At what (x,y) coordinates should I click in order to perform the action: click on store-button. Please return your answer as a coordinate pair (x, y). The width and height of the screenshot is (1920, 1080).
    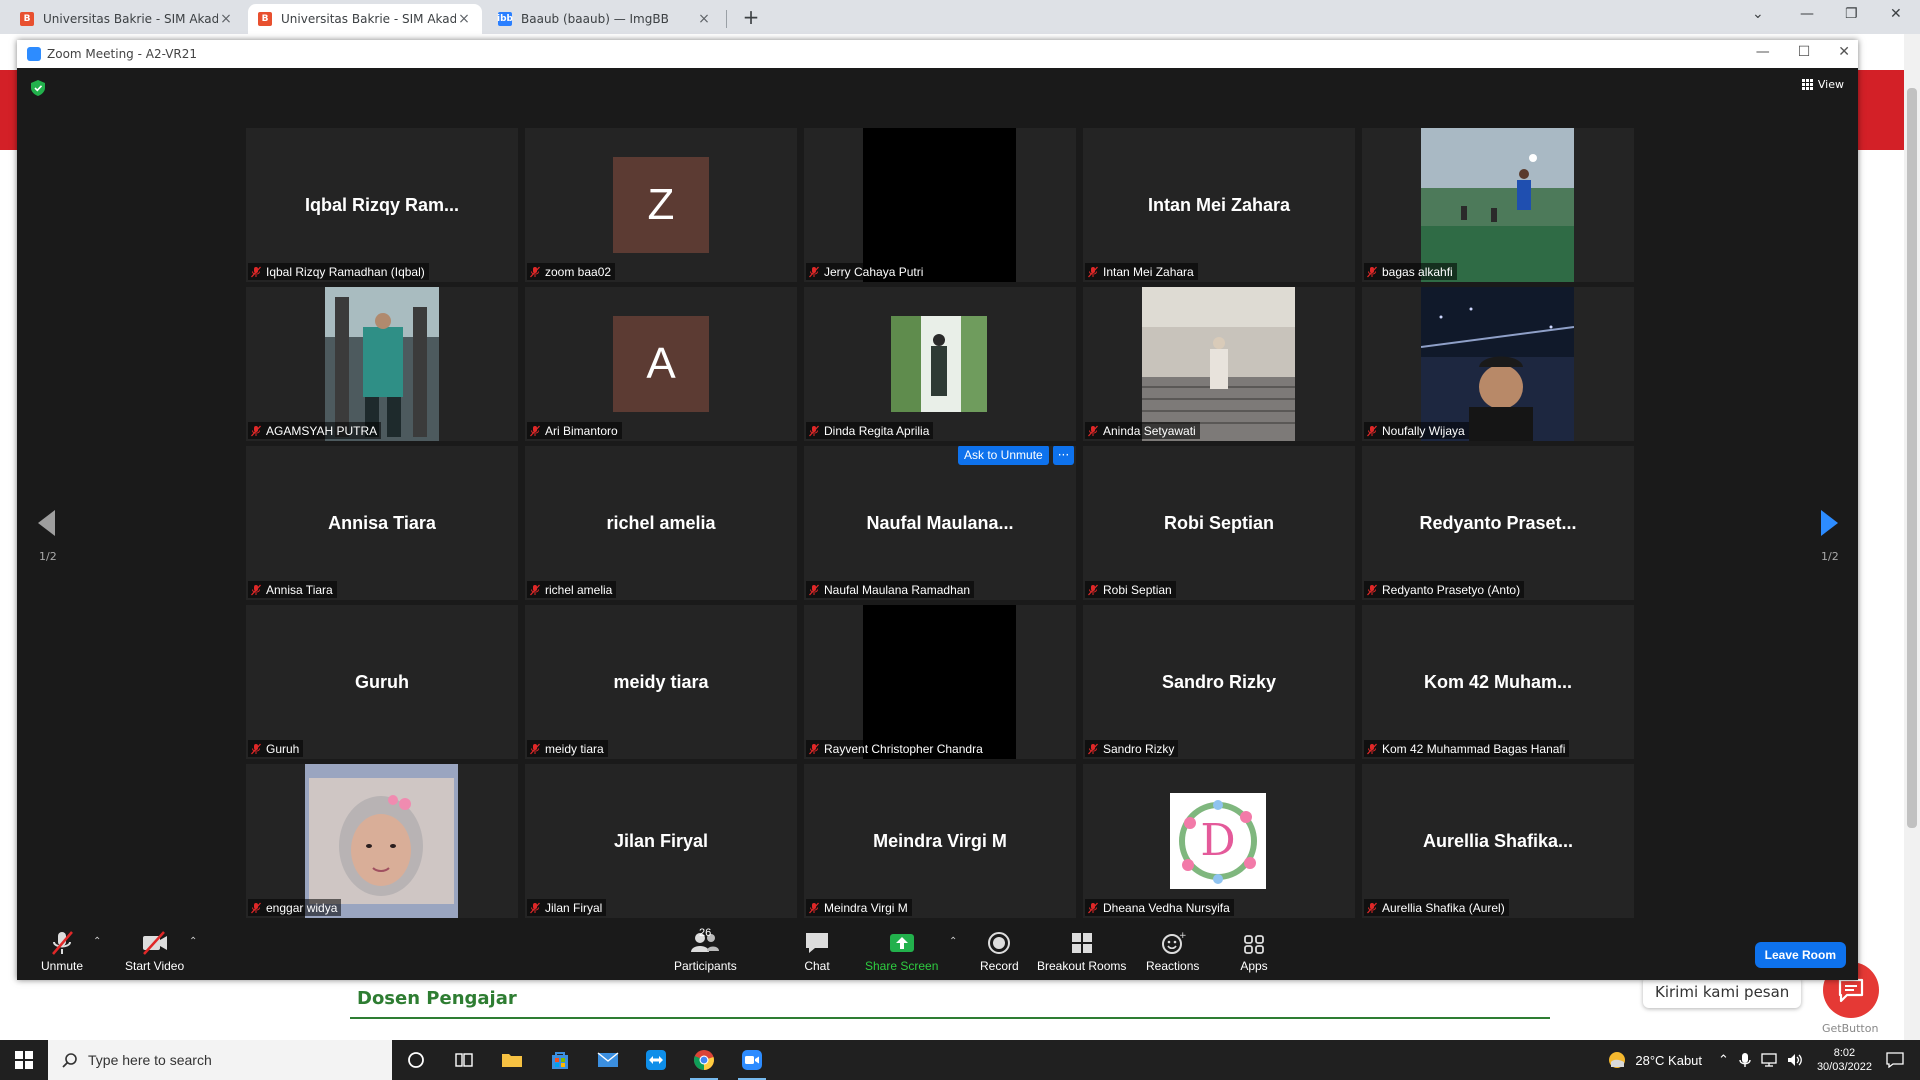
    Looking at the image, I should click on (560, 1060).